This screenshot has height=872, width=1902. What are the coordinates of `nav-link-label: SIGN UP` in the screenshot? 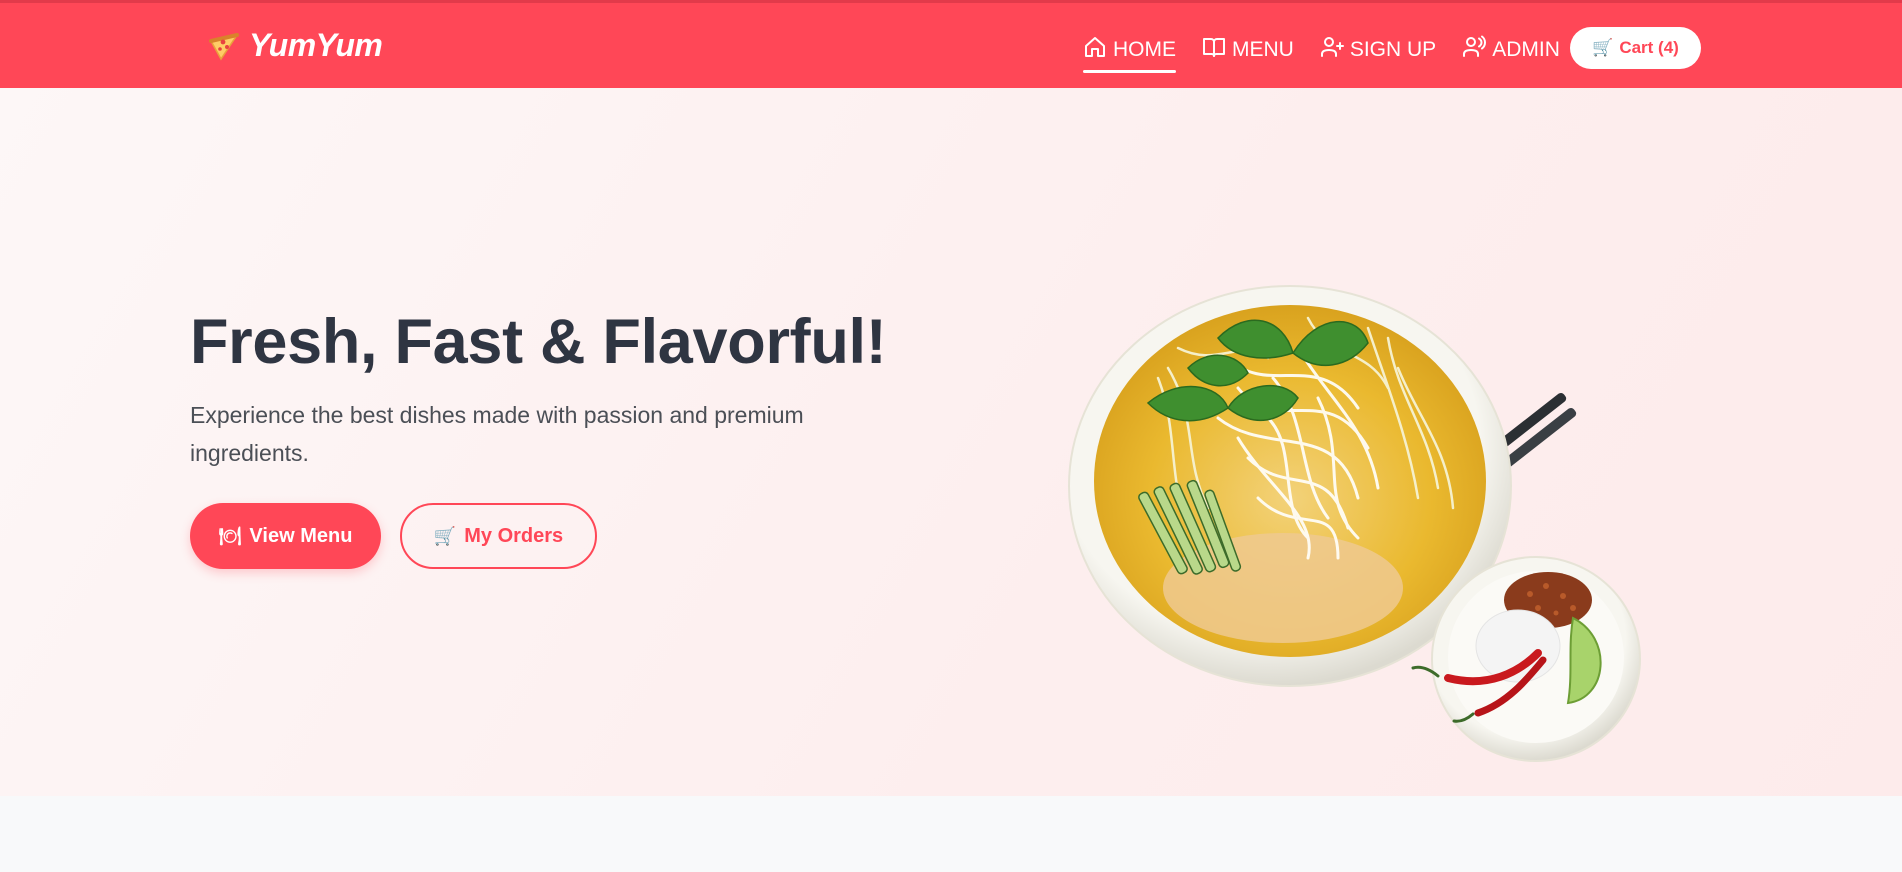 It's located at (1393, 49).